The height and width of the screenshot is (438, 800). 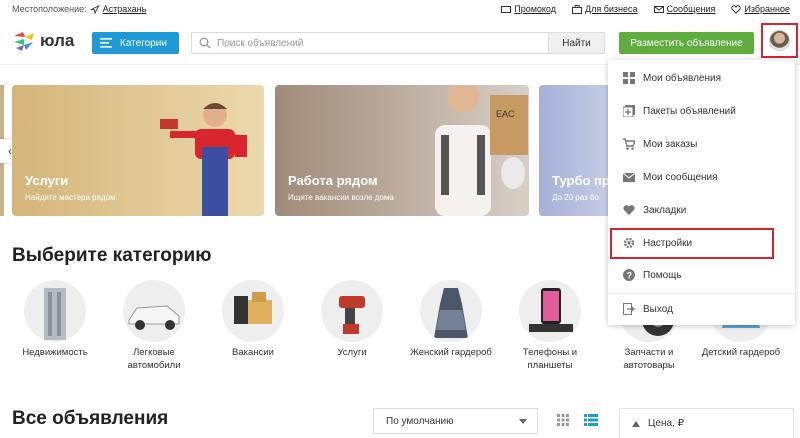 I want to click on menu-item-label: Мои сообщения, so click(x=680, y=177).